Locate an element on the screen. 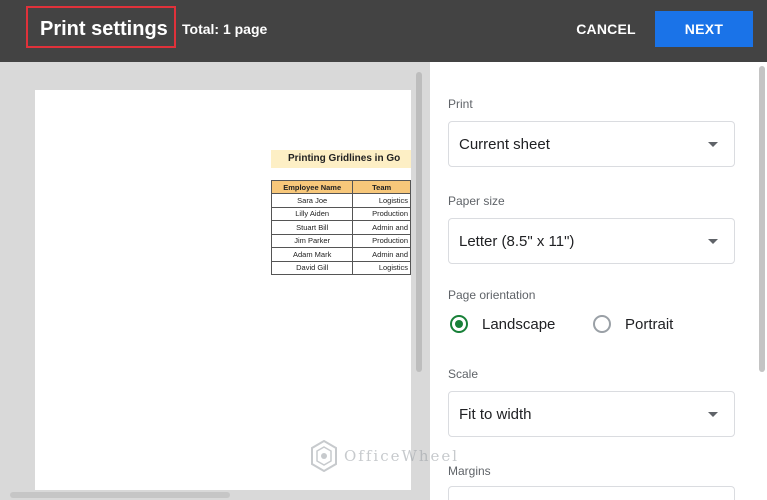 The width and height of the screenshot is (767, 500). portrait-radio-label: Portrait is located at coordinates (649, 324).